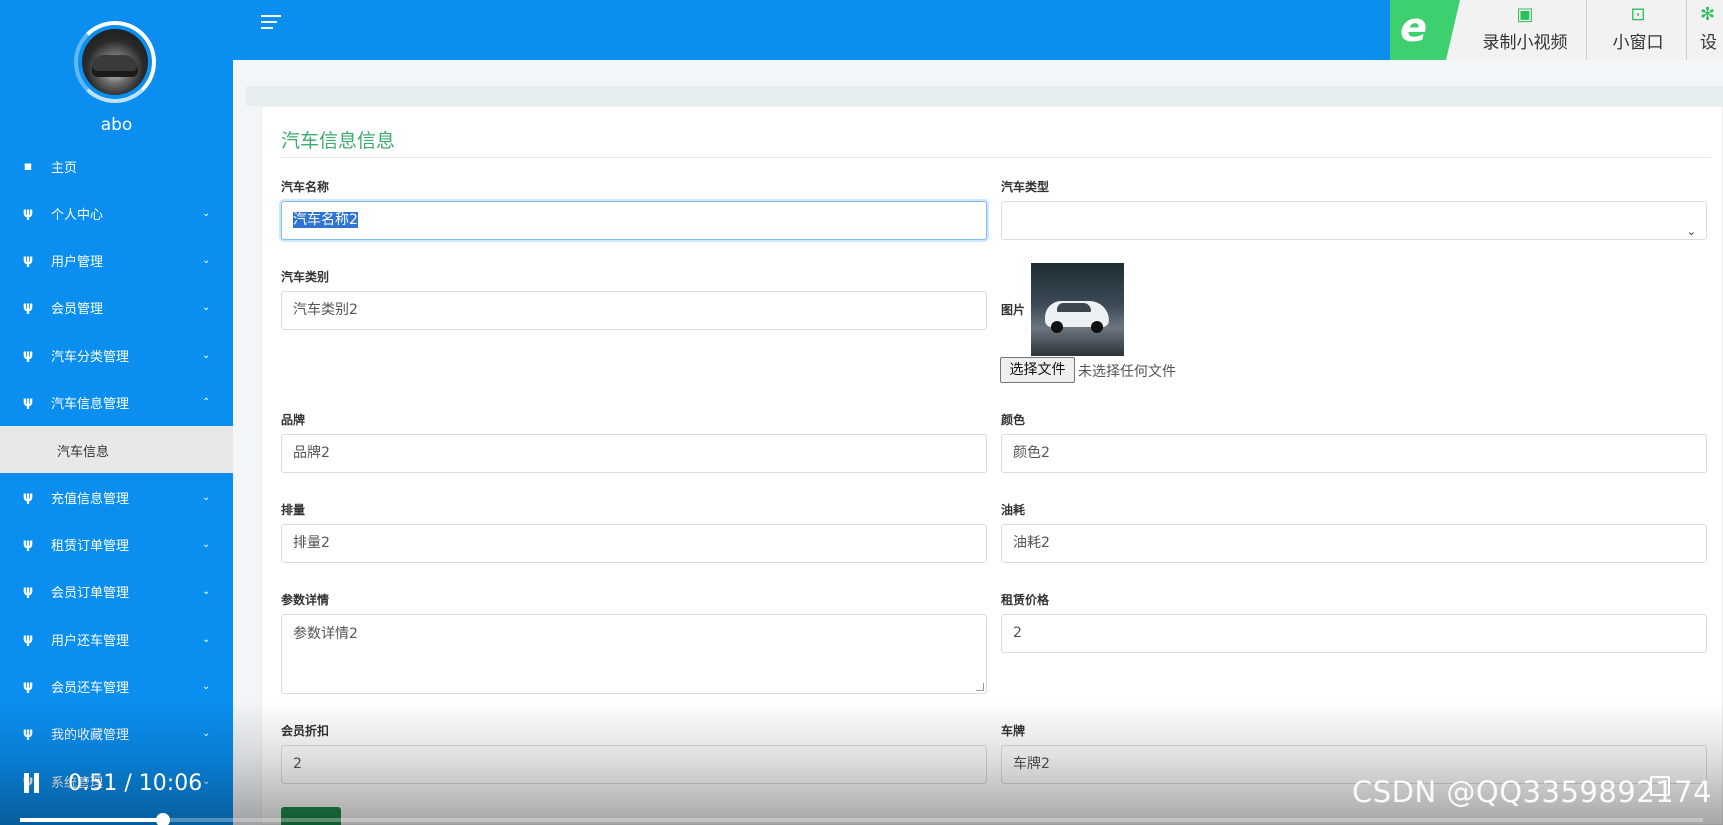 This screenshot has height=825, width=1723. What do you see at coordinates (1017, 633) in the screenshot?
I see `rent-price-value: 2` at bounding box center [1017, 633].